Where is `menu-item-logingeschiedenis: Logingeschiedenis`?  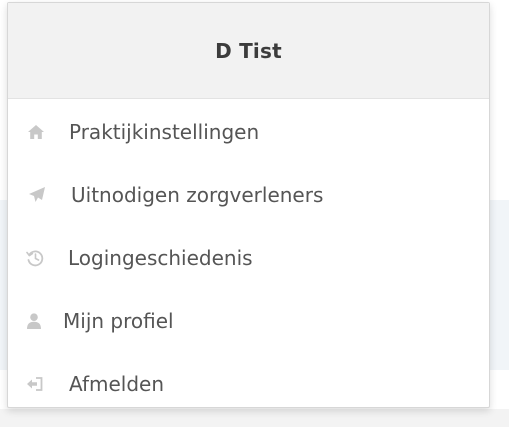
menu-item-logingeschiedenis: Logingeschiedenis is located at coordinates (248, 258).